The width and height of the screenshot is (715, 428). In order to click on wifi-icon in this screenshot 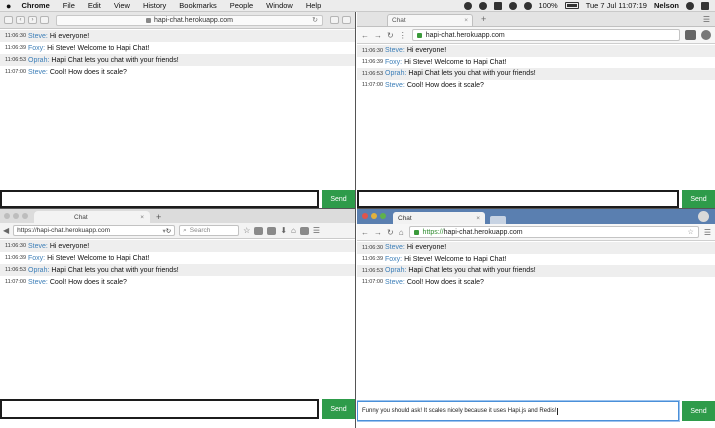, I will do `click(512, 5)`.